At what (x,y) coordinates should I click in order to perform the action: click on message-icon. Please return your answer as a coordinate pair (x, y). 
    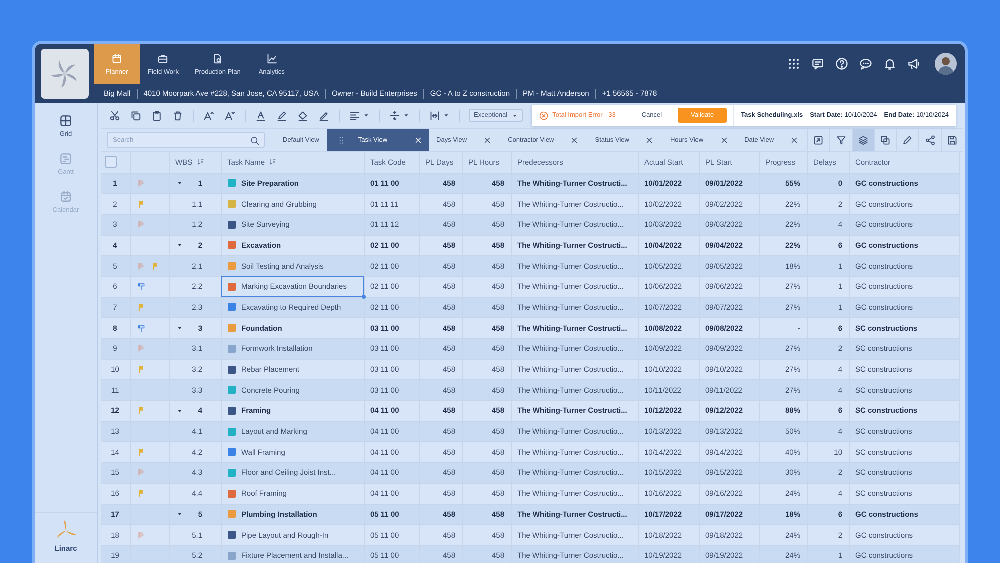
    Looking at the image, I should click on (818, 64).